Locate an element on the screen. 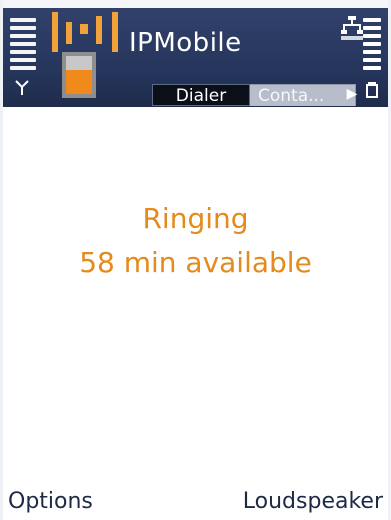  left-border is located at coordinates (1, 260).